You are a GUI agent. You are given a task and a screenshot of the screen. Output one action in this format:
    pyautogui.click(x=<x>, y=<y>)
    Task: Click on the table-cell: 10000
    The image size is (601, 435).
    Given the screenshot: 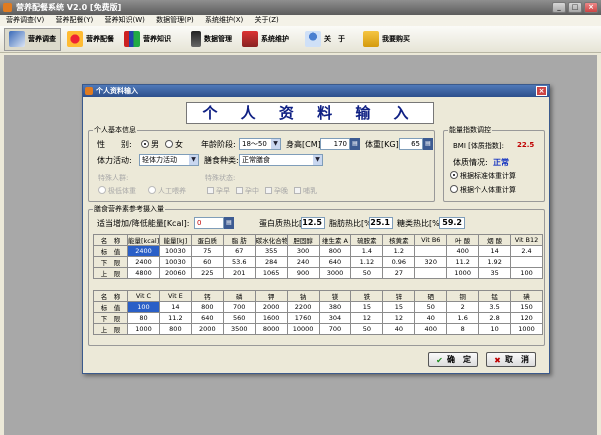 What is the action you would take?
    pyautogui.click(x=303, y=329)
    